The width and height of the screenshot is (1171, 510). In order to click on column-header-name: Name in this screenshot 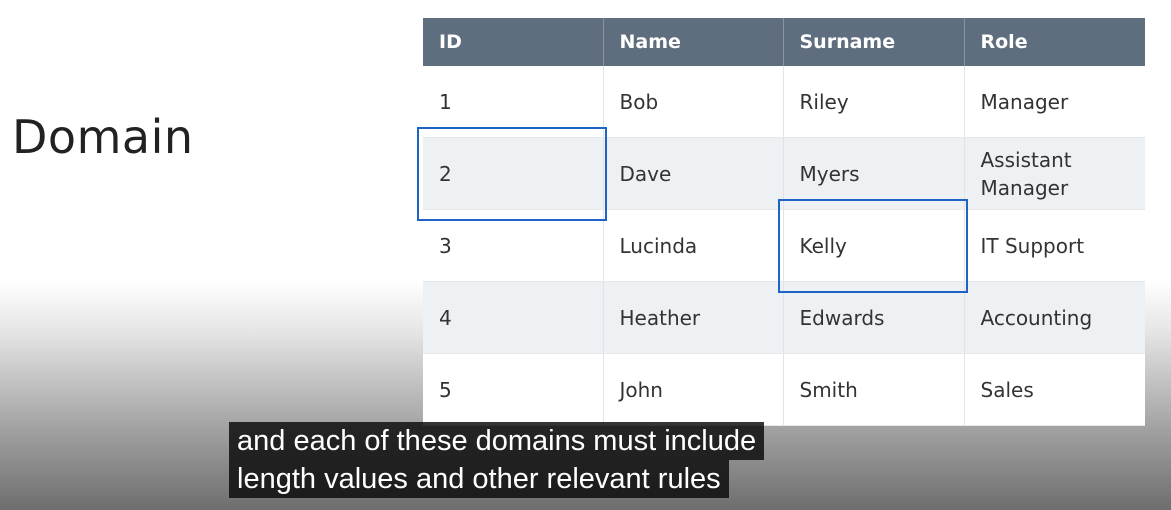, I will do `click(693, 42)`.